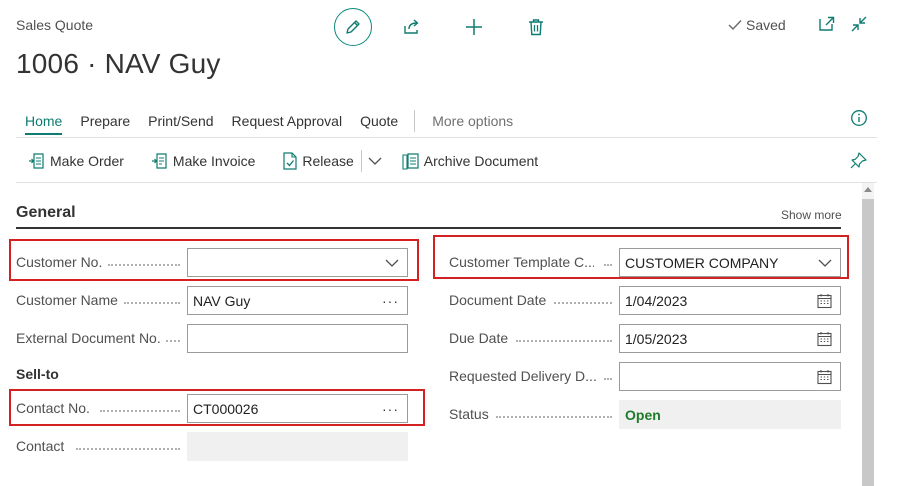 The image size is (914, 486). I want to click on customer-name-field: NAV Guy ···, so click(297, 300).